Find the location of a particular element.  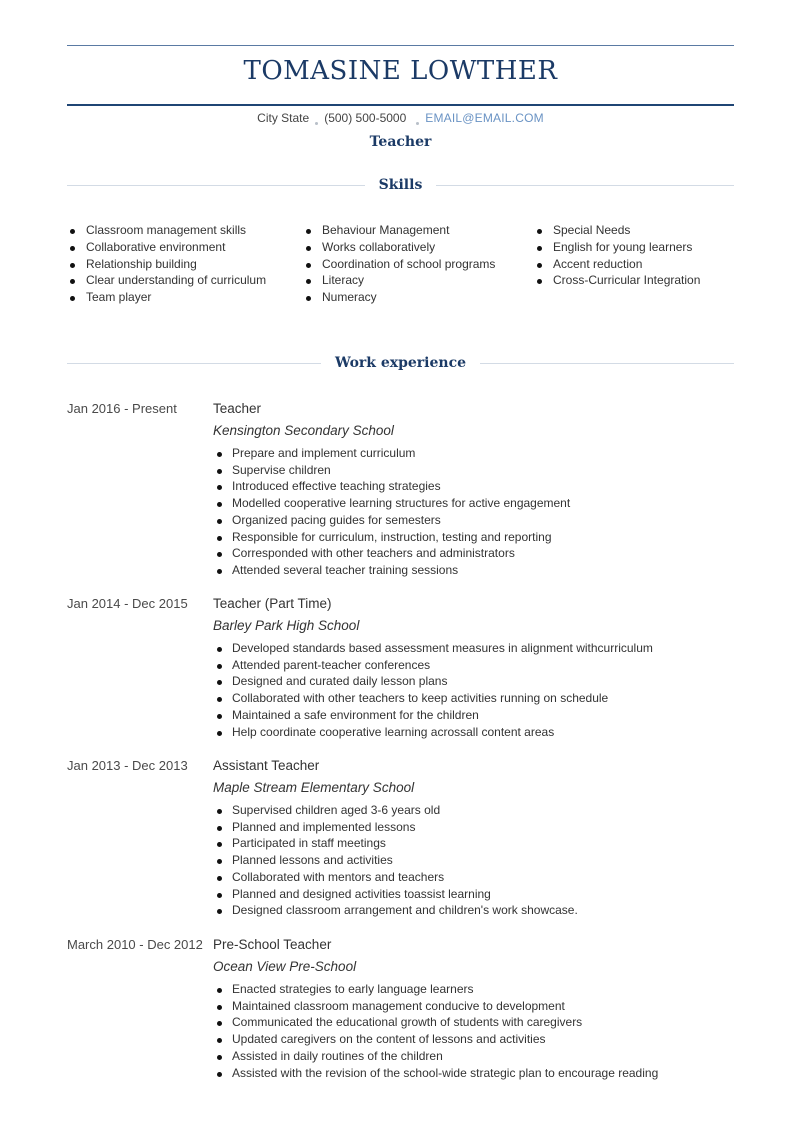

skill-item: Clear understanding of curriculum is located at coordinates (166, 280).